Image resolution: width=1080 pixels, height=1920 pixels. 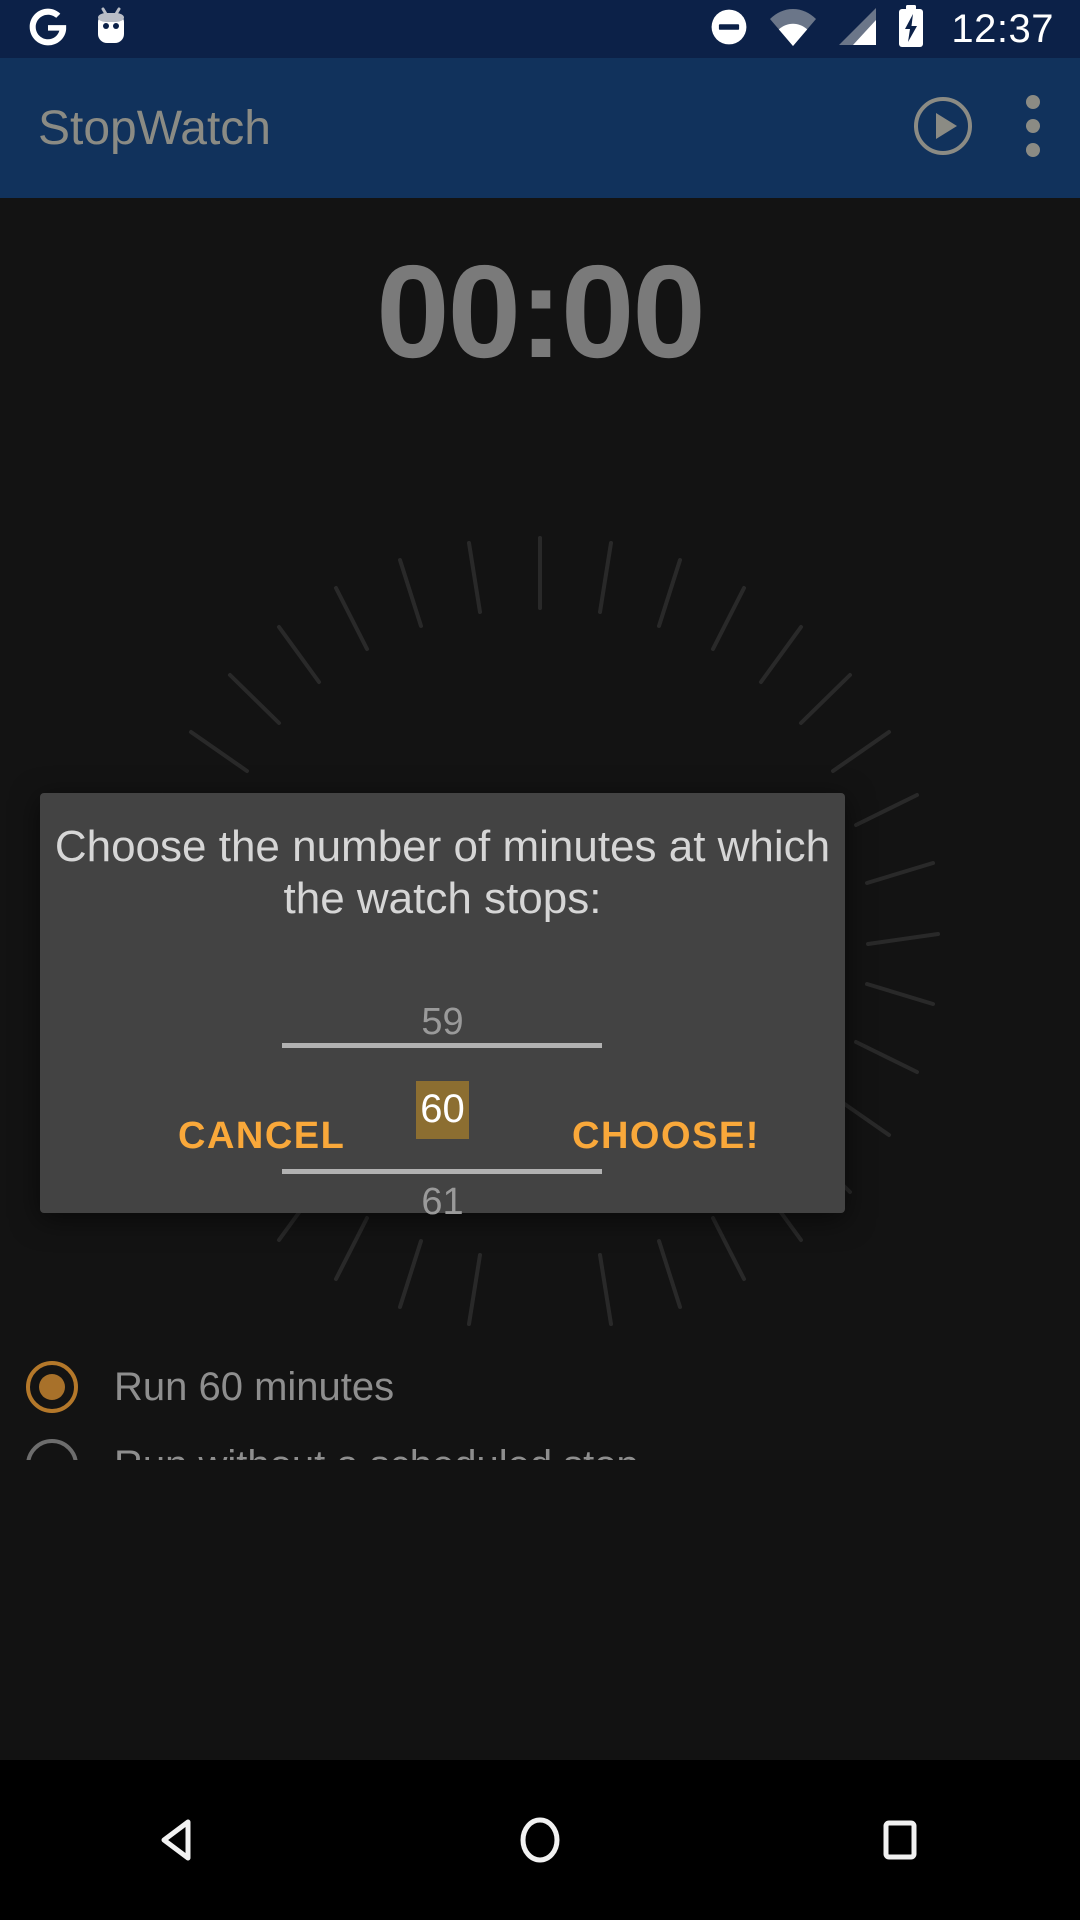 I want to click on picker-previous-value: 59, so click(x=442, y=1022).